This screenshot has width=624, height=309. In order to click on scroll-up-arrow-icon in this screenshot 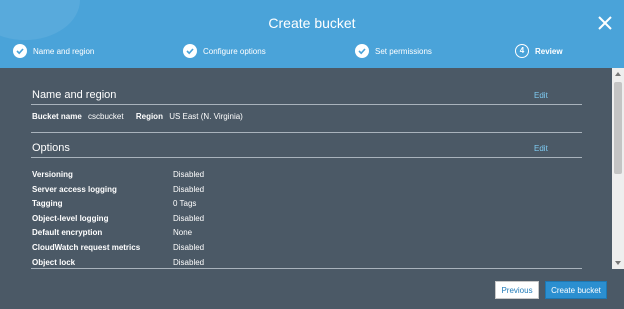, I will do `click(618, 74)`.